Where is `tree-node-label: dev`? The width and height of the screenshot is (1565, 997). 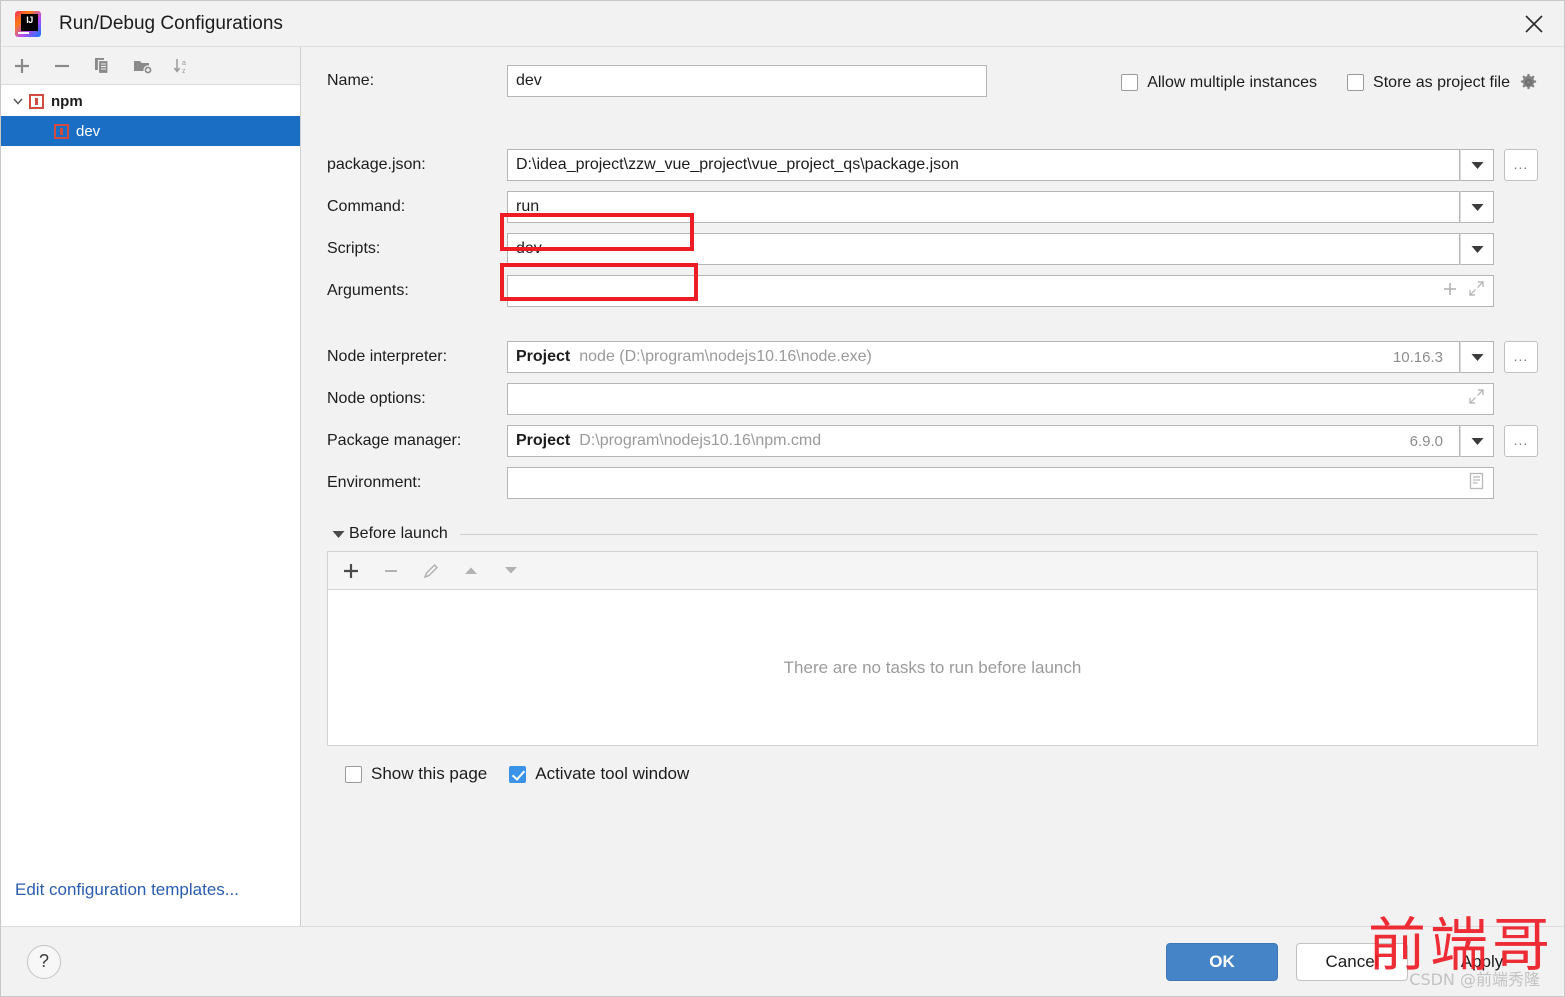
tree-node-label: dev is located at coordinates (88, 131).